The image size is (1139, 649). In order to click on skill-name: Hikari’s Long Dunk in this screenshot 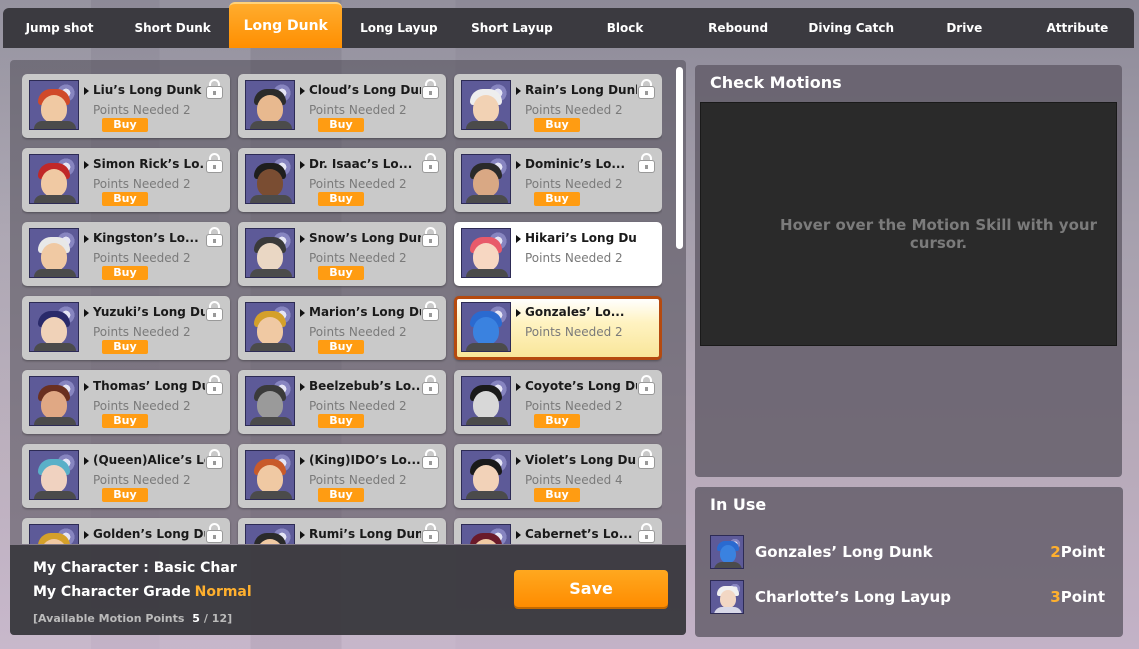, I will do `click(581, 238)`.